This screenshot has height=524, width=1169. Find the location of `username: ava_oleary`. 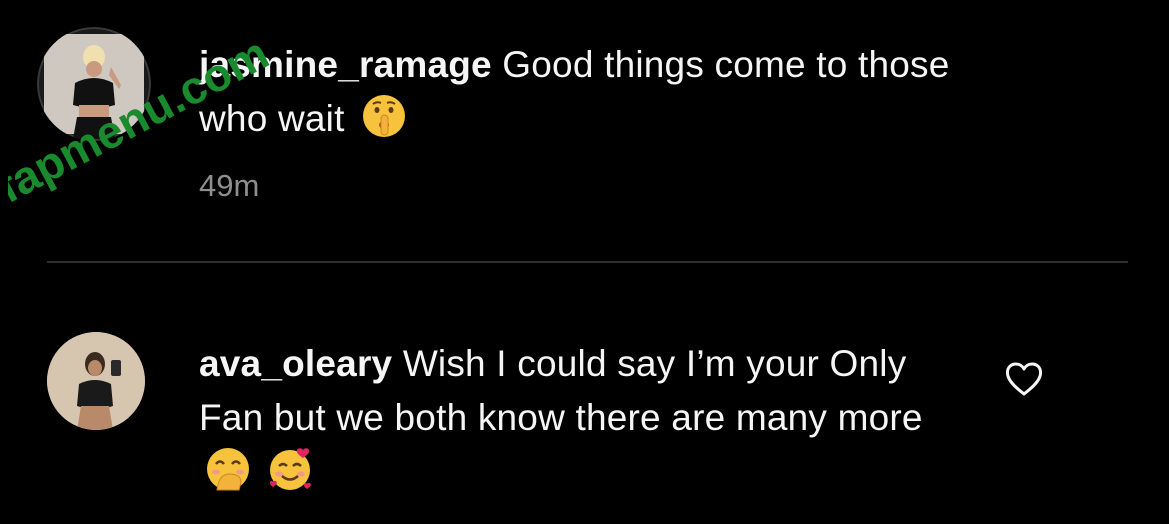

username: ava_oleary is located at coordinates (295, 363).